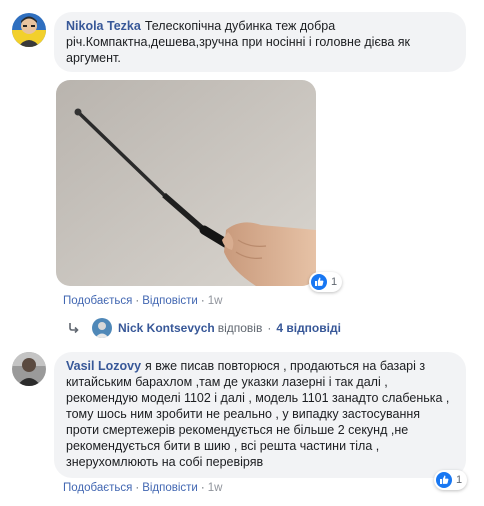 The height and width of the screenshot is (506, 484). Describe the element at coordinates (74, 328) in the screenshot. I see `reply-arrow-icon` at that location.